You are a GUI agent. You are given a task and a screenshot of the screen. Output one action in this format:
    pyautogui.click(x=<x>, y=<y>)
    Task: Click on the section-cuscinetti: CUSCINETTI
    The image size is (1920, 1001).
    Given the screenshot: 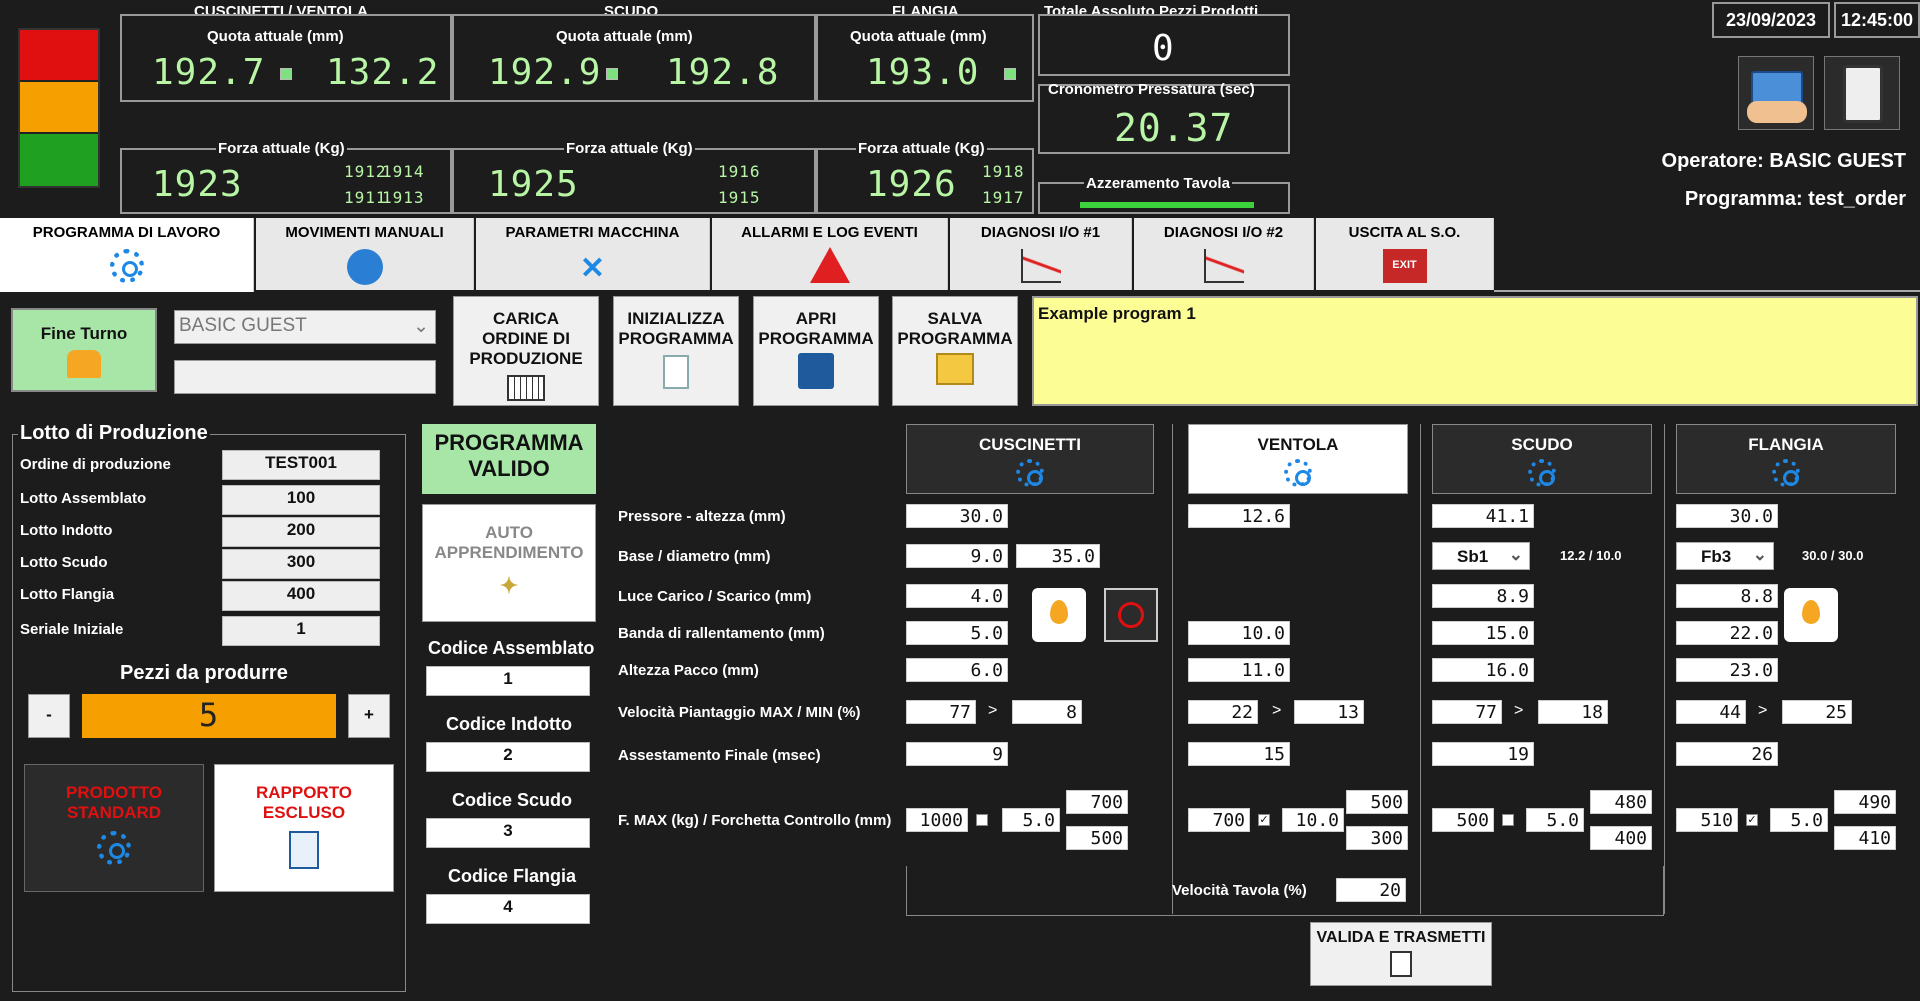 What is the action you would take?
    pyautogui.click(x=1030, y=459)
    